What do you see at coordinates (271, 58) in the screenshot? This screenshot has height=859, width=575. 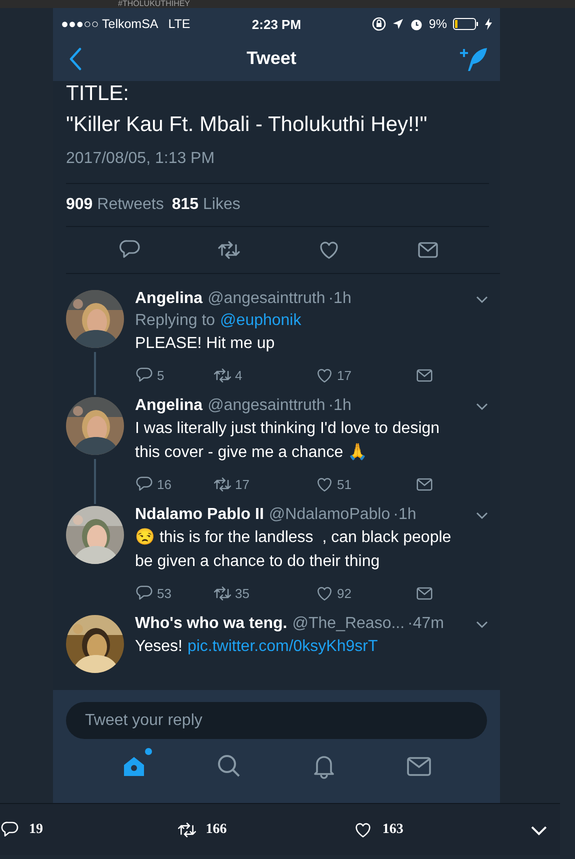 I see `screen-title: Tweet` at bounding box center [271, 58].